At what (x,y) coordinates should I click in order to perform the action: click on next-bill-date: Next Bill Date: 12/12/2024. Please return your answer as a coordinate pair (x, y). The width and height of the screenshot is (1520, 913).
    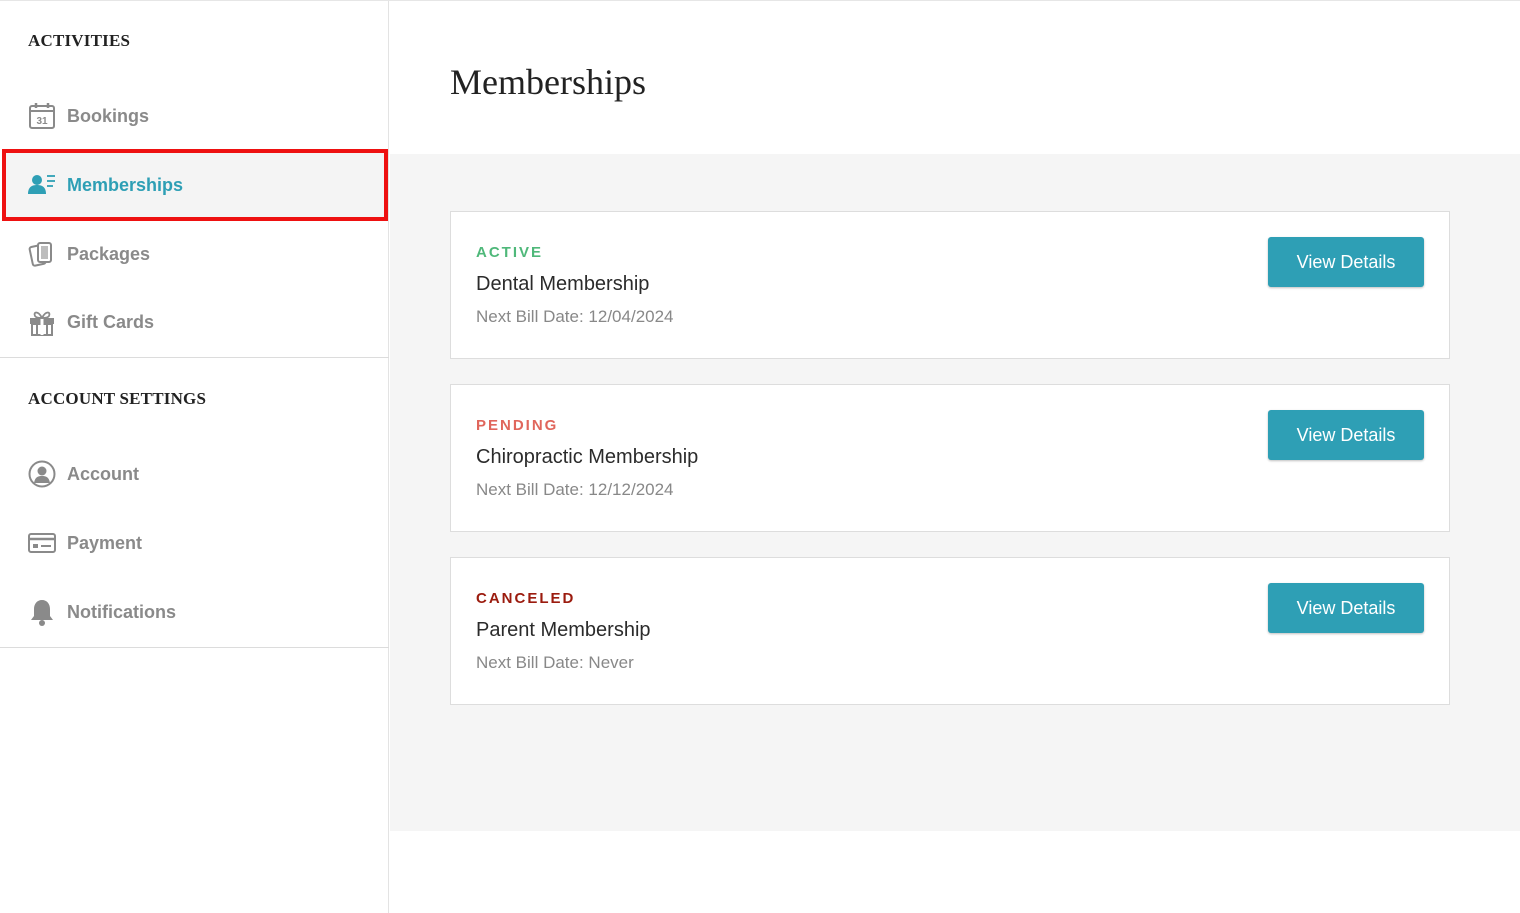
    Looking at the image, I should click on (575, 489).